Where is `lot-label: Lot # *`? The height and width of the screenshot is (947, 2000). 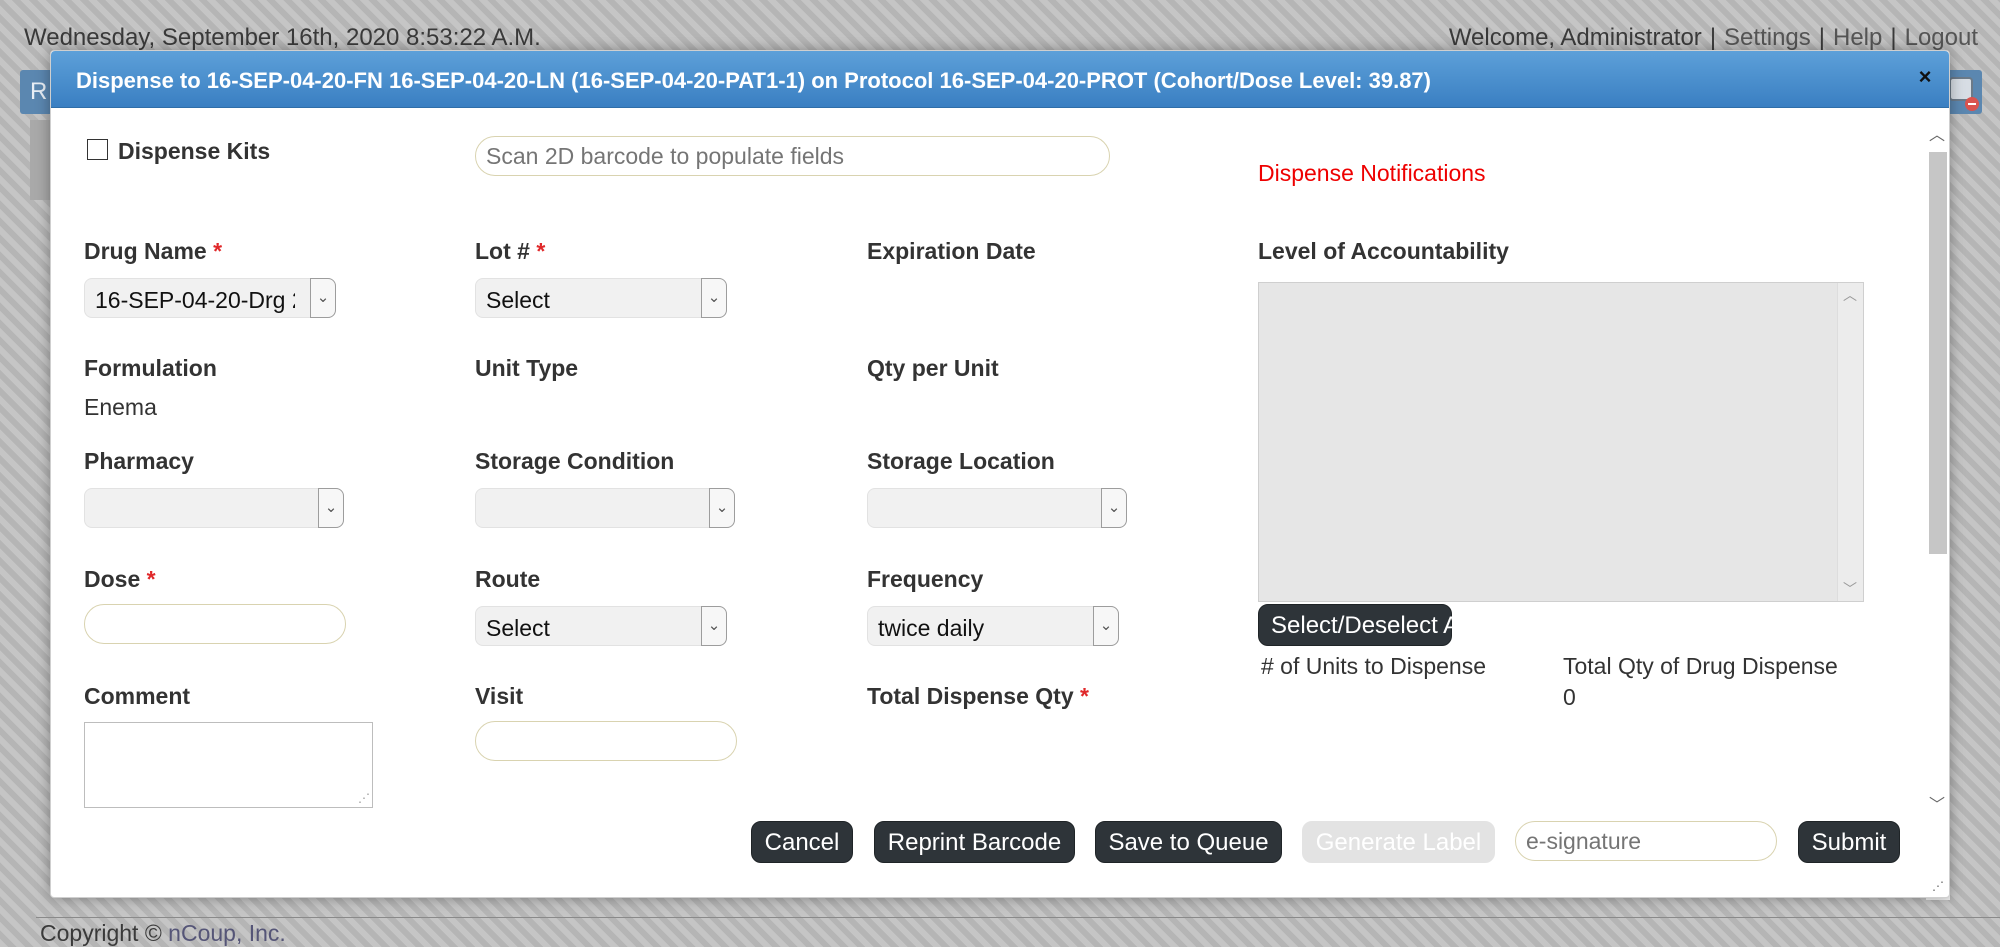 lot-label: Lot # * is located at coordinates (510, 251).